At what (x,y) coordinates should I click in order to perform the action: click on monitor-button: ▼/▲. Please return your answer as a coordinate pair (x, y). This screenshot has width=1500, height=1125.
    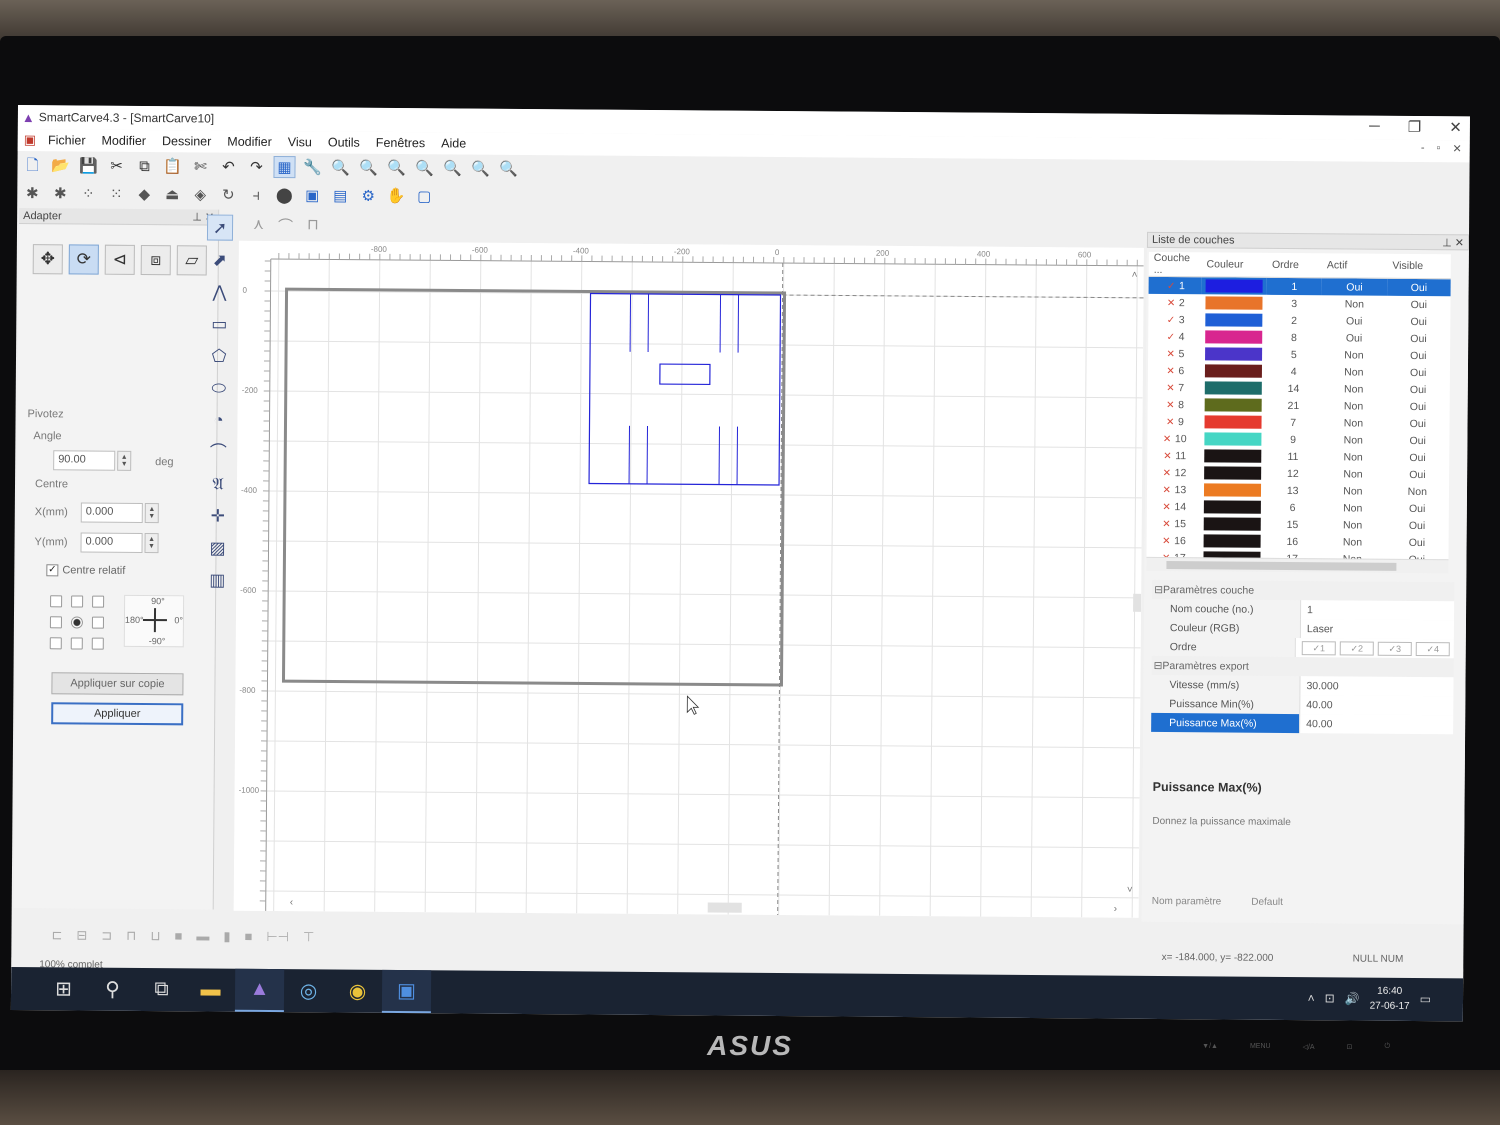
    Looking at the image, I should click on (1210, 1047).